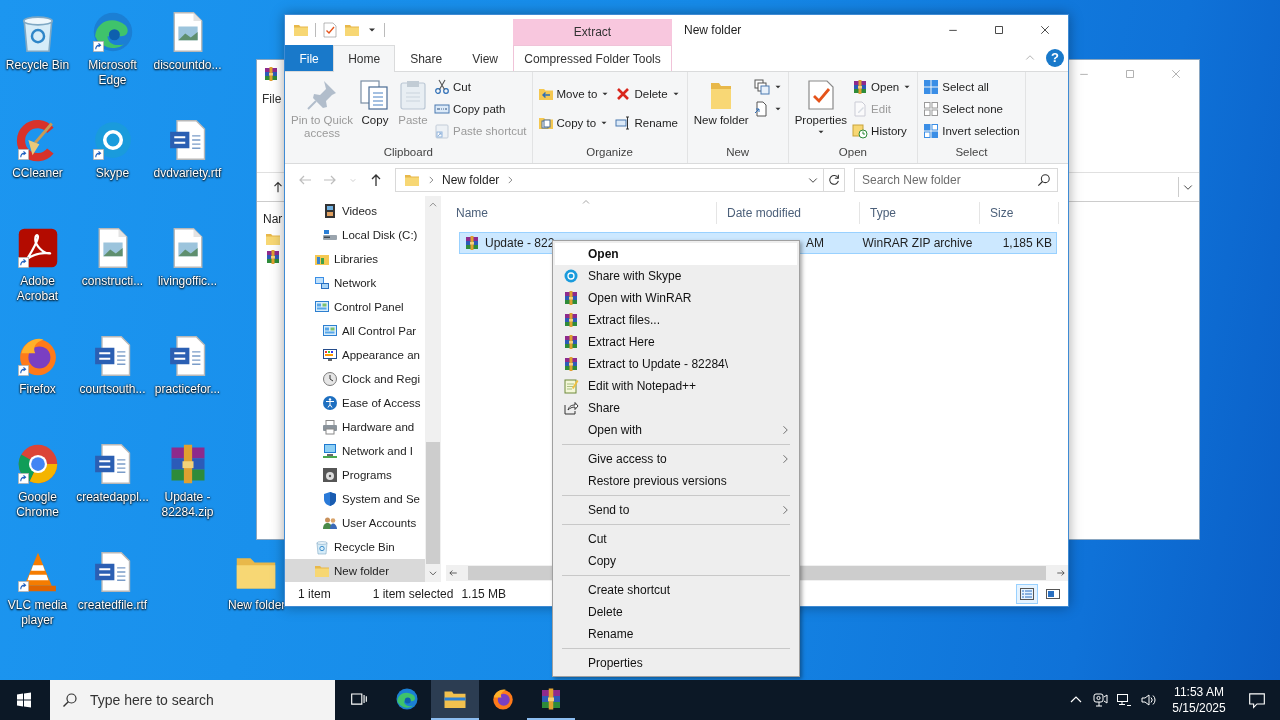 Image resolution: width=1280 pixels, height=720 pixels. I want to click on group-label: New, so click(738, 152).